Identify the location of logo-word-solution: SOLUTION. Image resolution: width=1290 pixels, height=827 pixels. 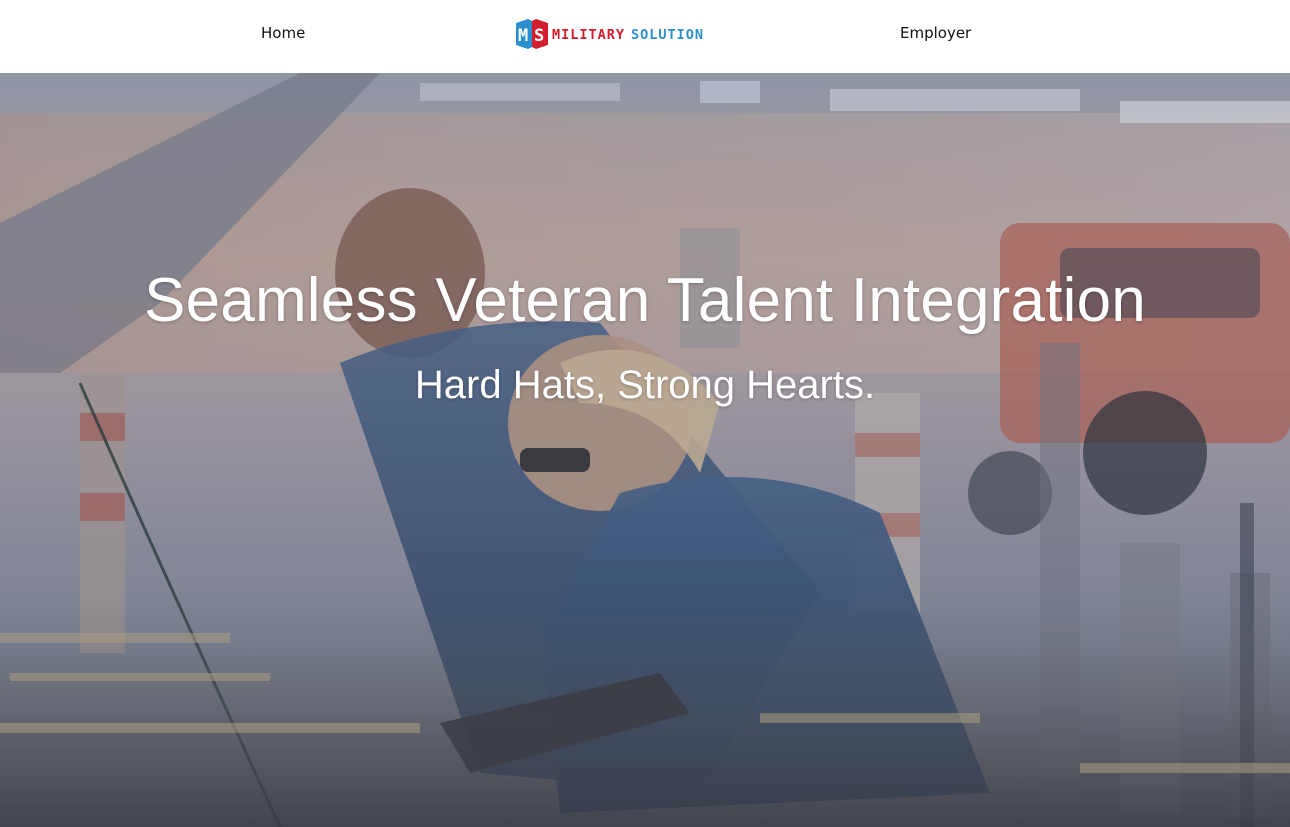
(668, 34).